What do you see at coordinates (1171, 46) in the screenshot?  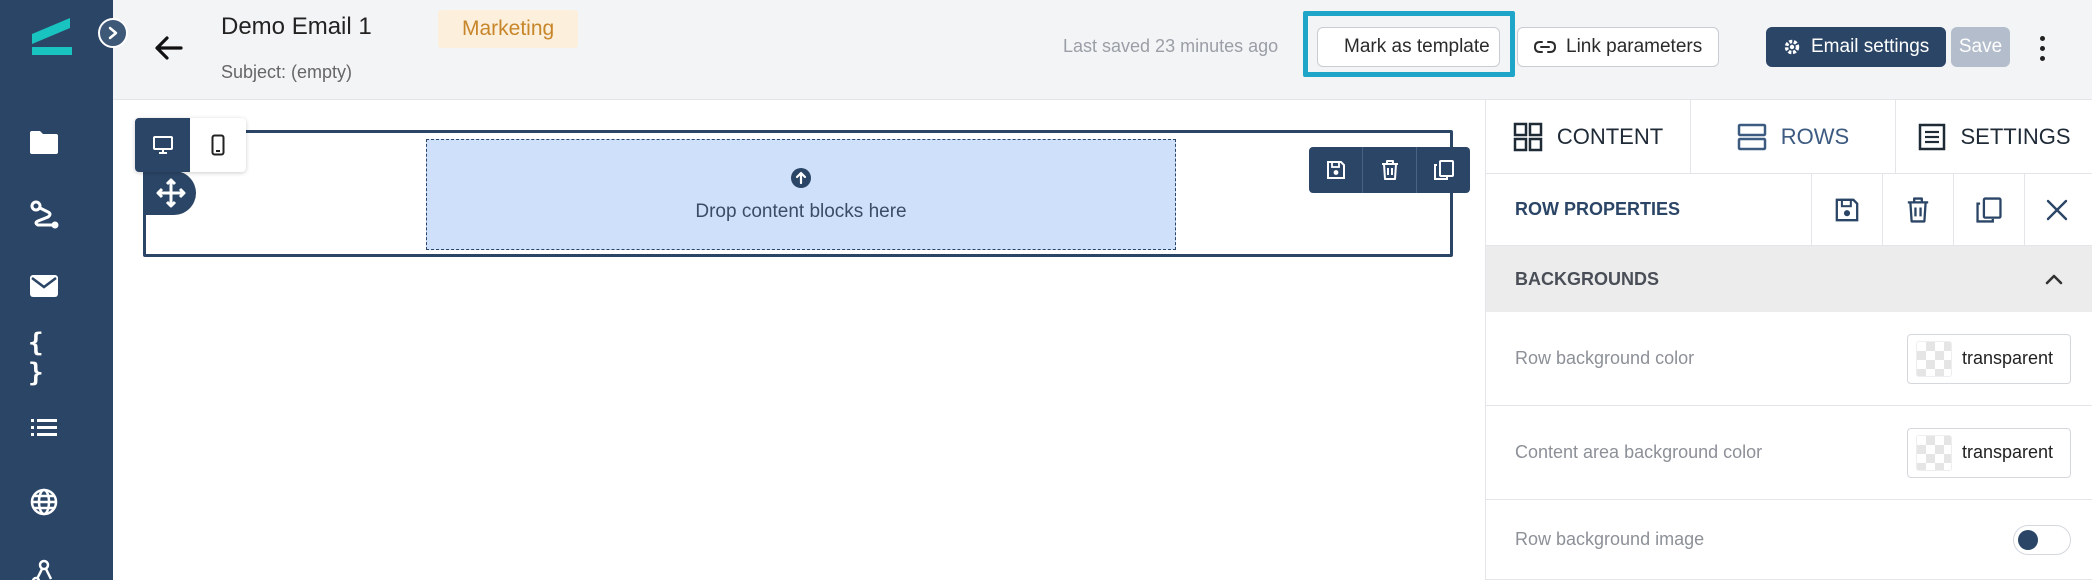 I see `last-saved-status: Last saved 23 minutes ago` at bounding box center [1171, 46].